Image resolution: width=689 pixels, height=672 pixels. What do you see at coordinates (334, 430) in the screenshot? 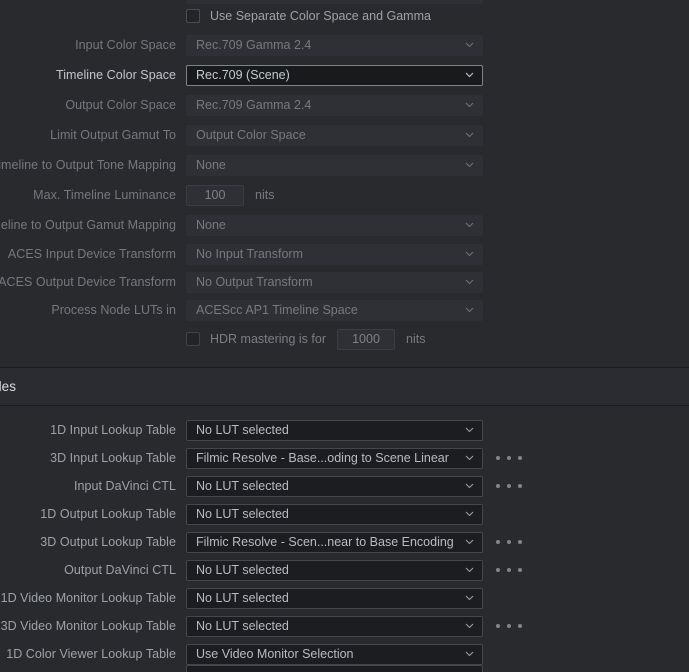
I see `dropdown-1d-input-lookup-table: No LUT selected` at bounding box center [334, 430].